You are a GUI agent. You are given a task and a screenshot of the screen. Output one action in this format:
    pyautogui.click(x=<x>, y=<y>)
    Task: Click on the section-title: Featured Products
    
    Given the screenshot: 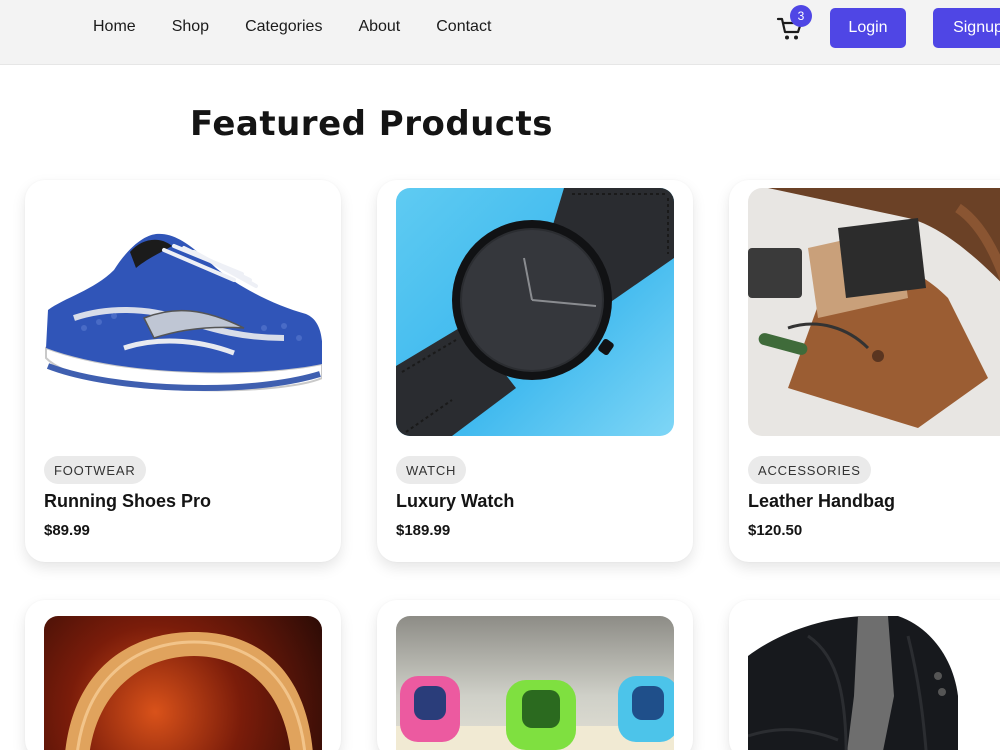 What is the action you would take?
    pyautogui.click(x=372, y=124)
    